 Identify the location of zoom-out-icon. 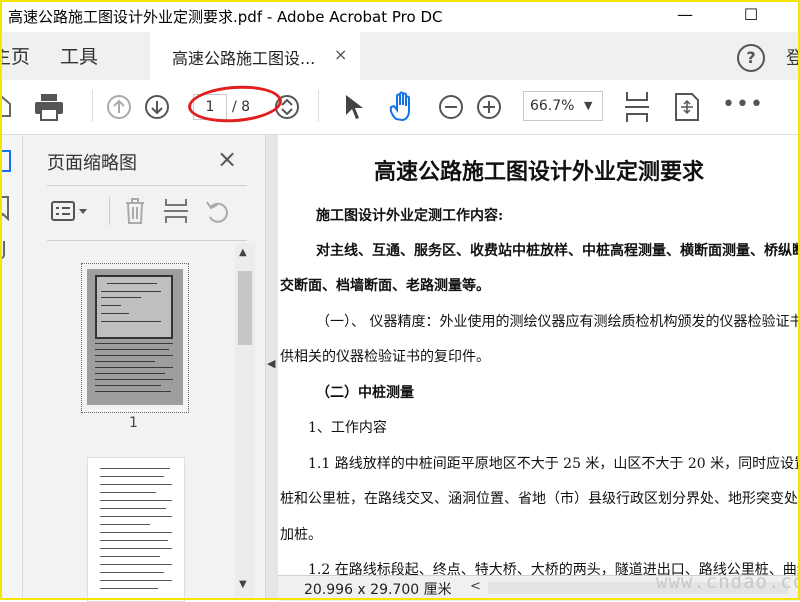
(451, 107).